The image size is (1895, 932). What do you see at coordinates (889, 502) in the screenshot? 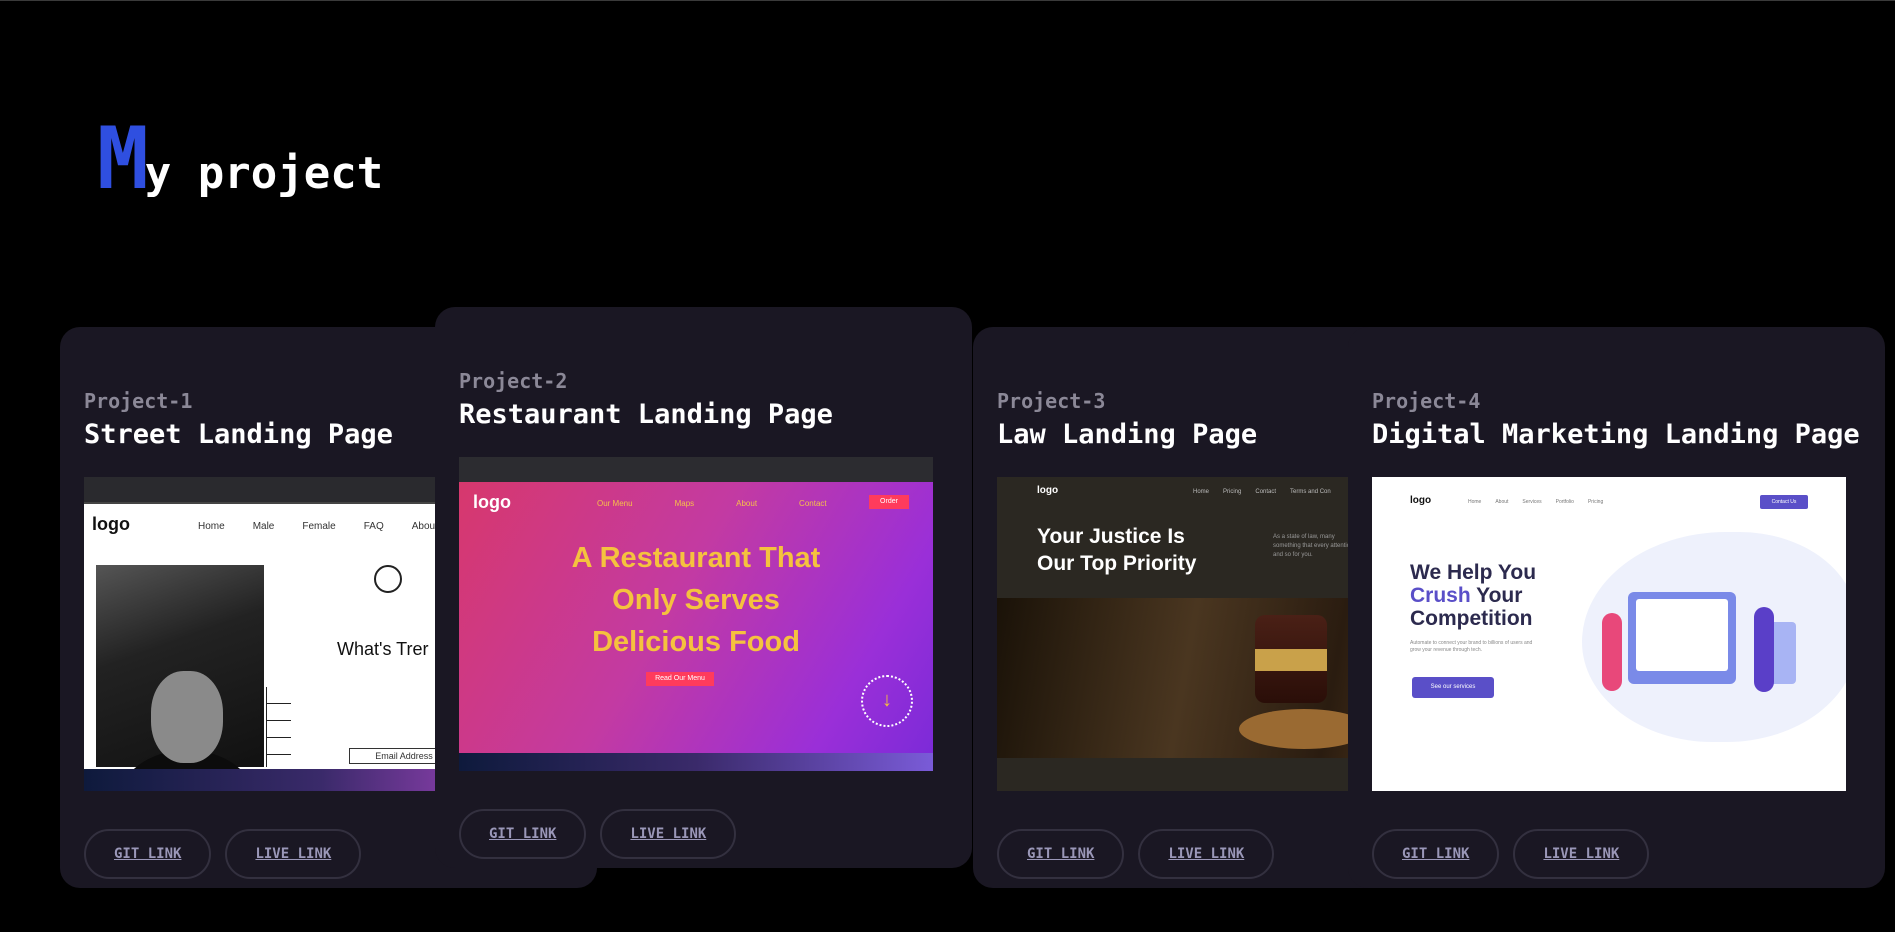
I see `preview-order-button: Order` at bounding box center [889, 502].